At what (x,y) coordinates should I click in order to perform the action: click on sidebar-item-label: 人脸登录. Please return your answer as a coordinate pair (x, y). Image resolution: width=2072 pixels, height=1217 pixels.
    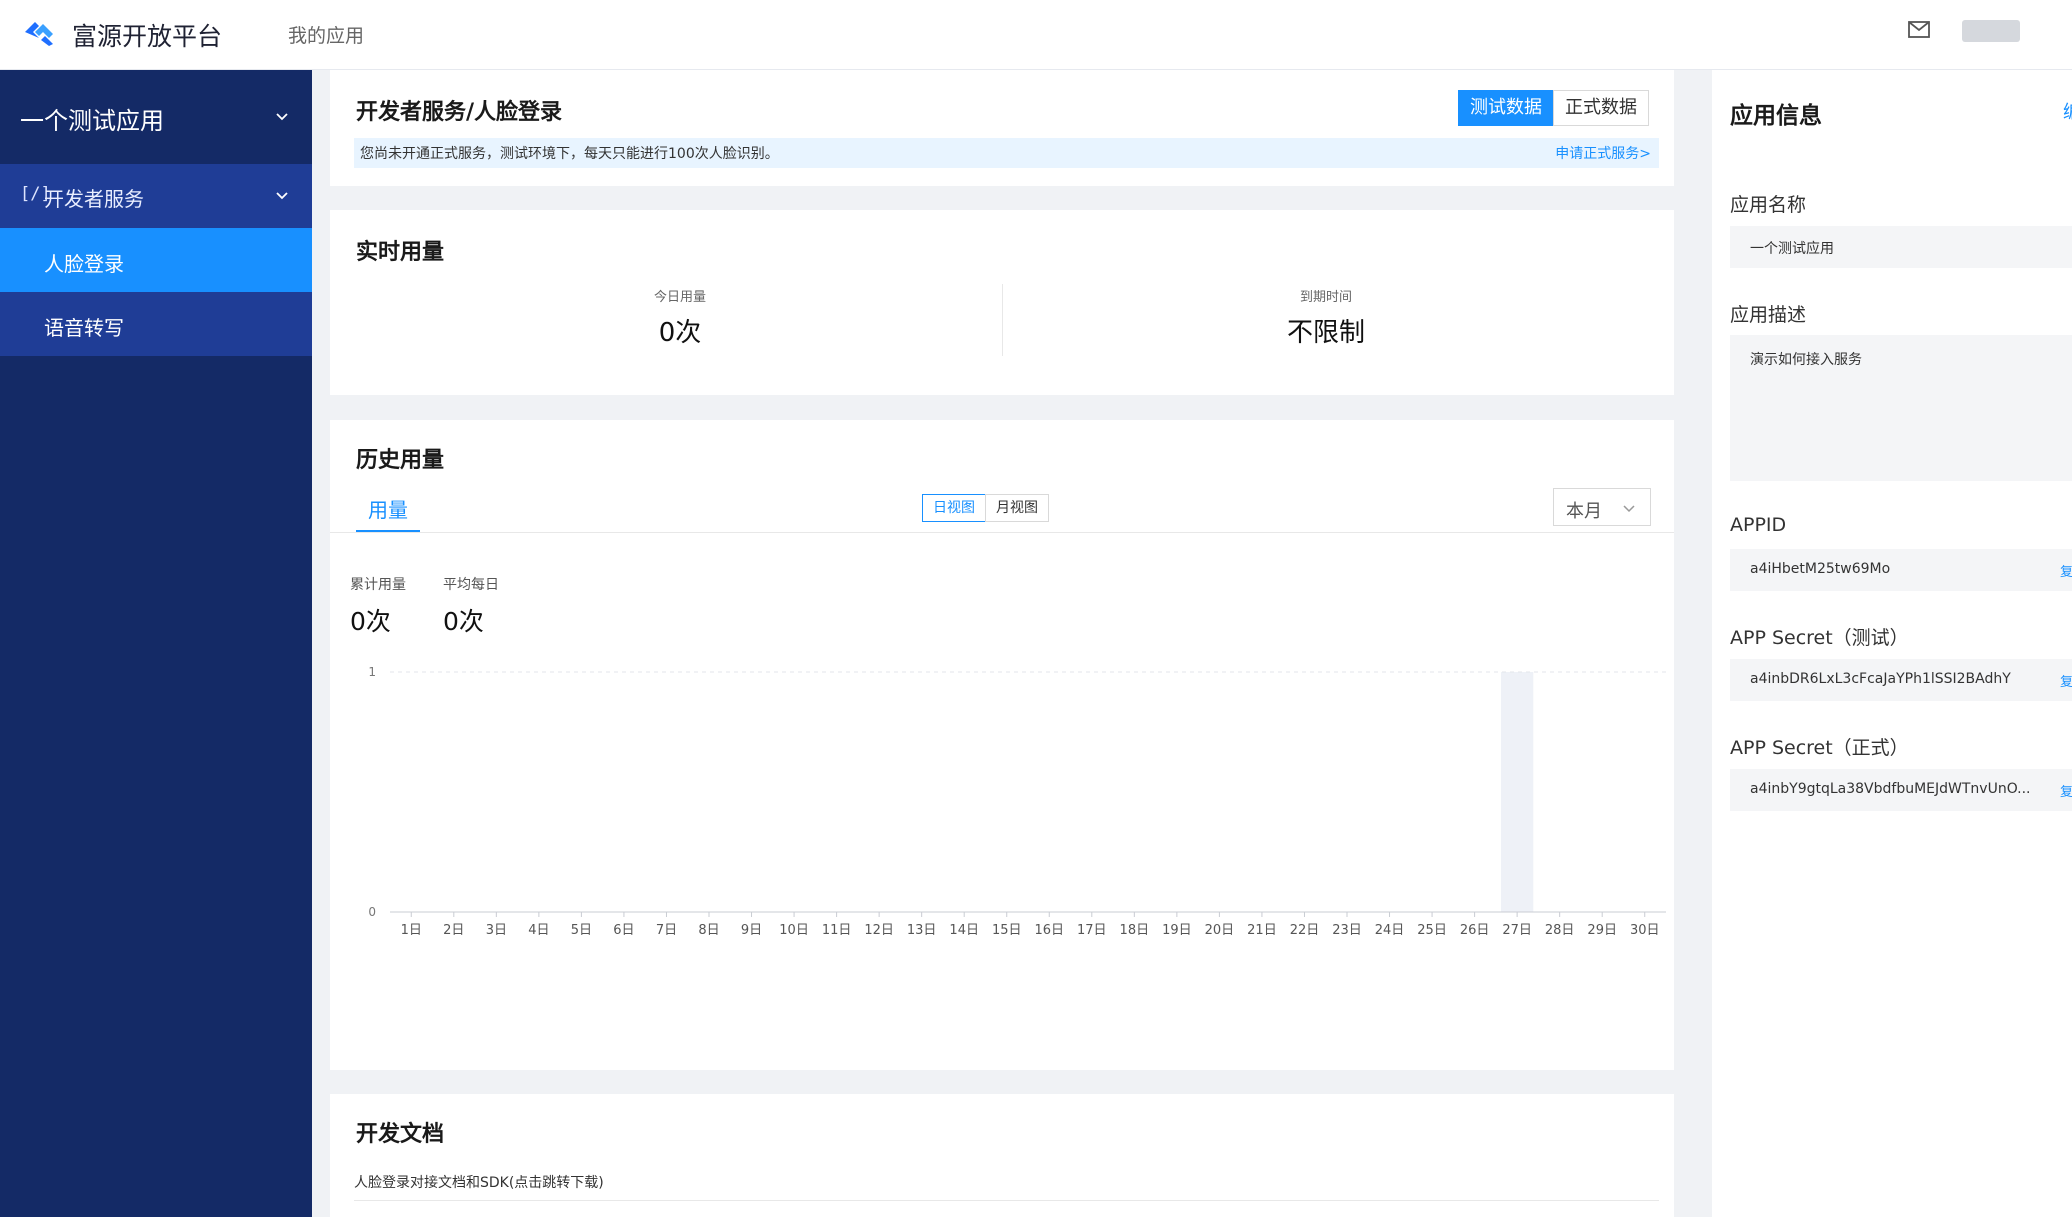
    Looking at the image, I should click on (84, 264).